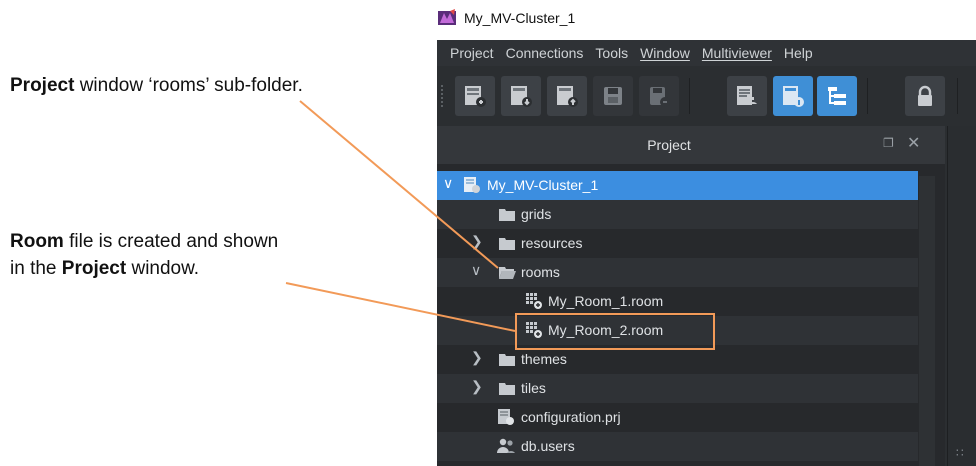  Describe the element at coordinates (506, 445) in the screenshot. I see `users-icon` at that location.